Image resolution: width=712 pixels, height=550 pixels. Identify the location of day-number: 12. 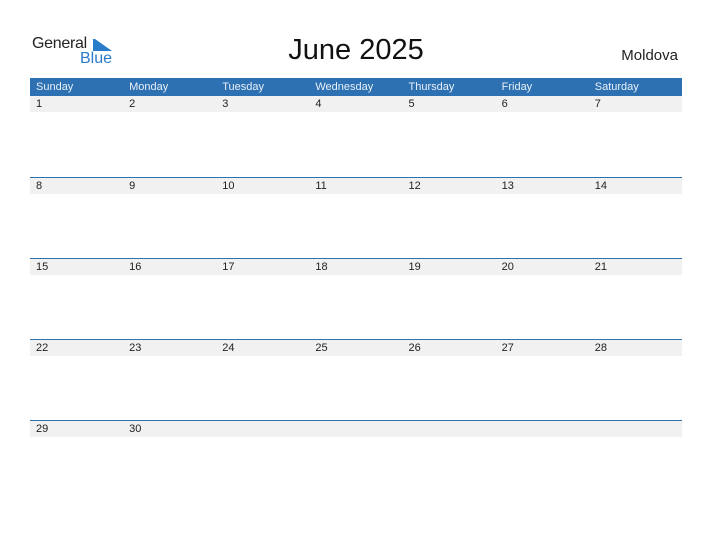
(414, 186).